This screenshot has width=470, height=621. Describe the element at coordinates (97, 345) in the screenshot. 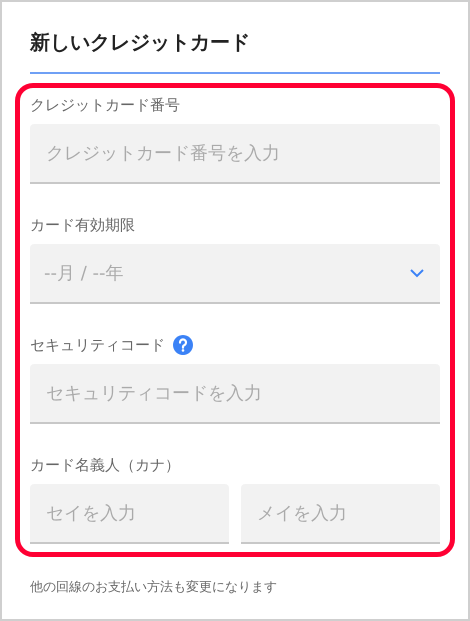

I see `field-label: セキュリティコード` at that location.